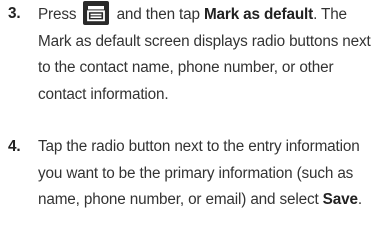 The image size is (378, 244). Describe the element at coordinates (14, 146) in the screenshot. I see `step-number: 4.` at that location.